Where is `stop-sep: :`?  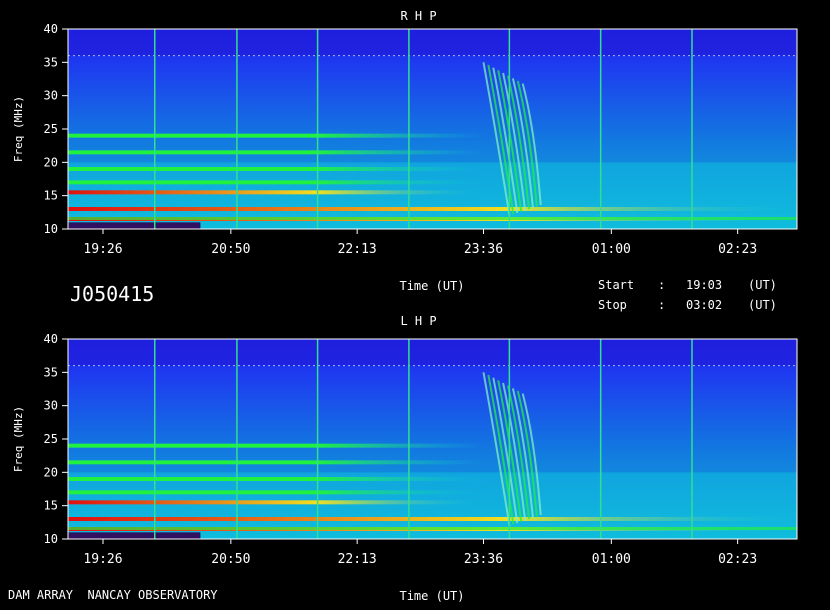
stop-sep: : is located at coordinates (662, 305).